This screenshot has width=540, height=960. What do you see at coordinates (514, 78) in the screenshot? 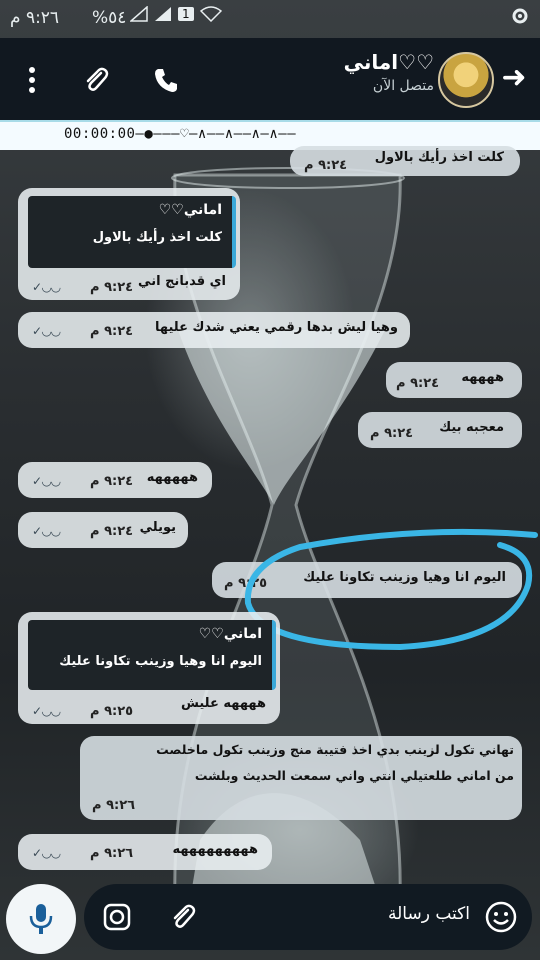
I see `back-arrow-icon: ➜` at bounding box center [514, 78].